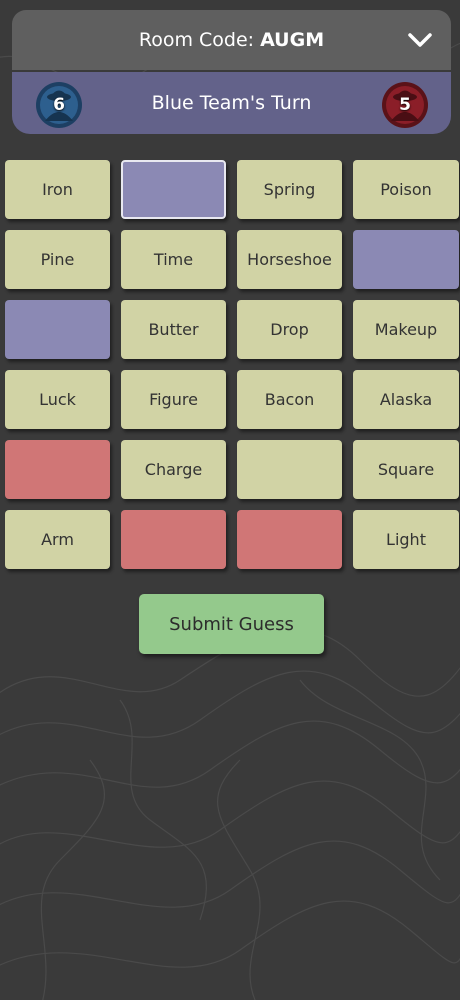 The width and height of the screenshot is (460, 1000). What do you see at coordinates (173, 329) in the screenshot?
I see `word-card: Butter` at bounding box center [173, 329].